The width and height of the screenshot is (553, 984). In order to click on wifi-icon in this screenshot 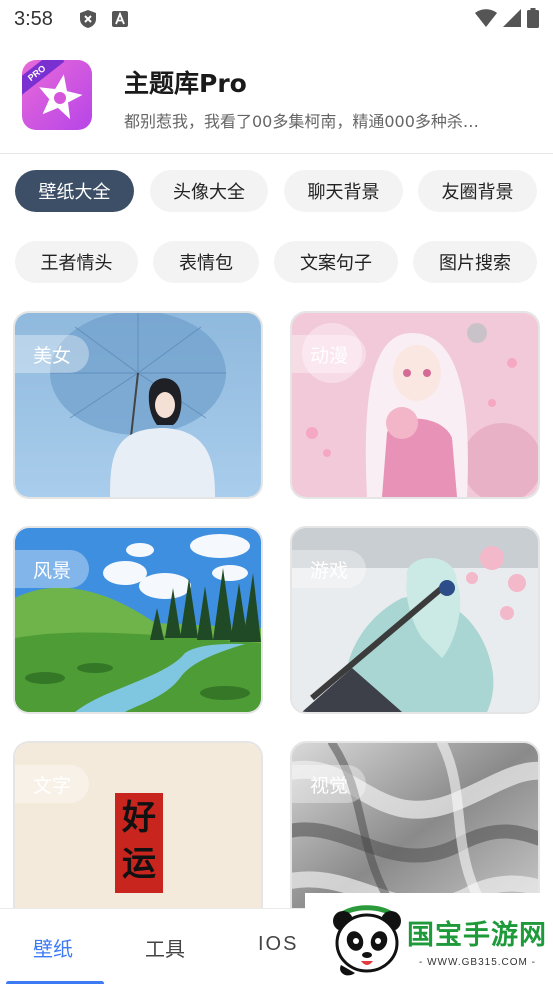, I will do `click(486, 20)`.